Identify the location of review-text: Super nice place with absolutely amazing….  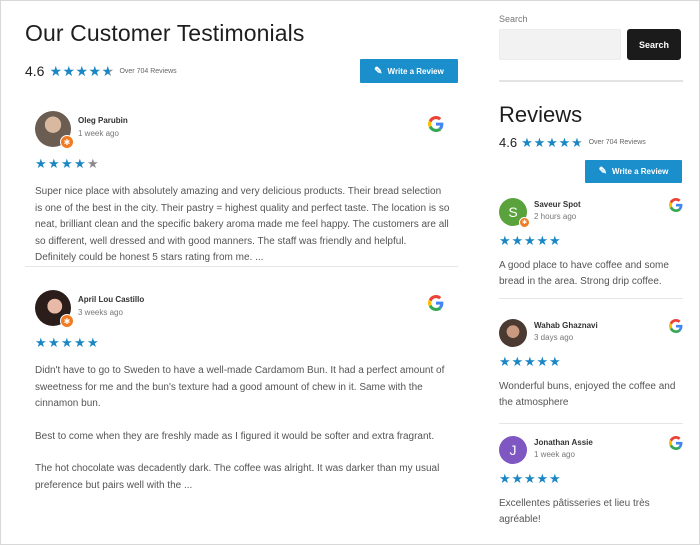
(242, 225).